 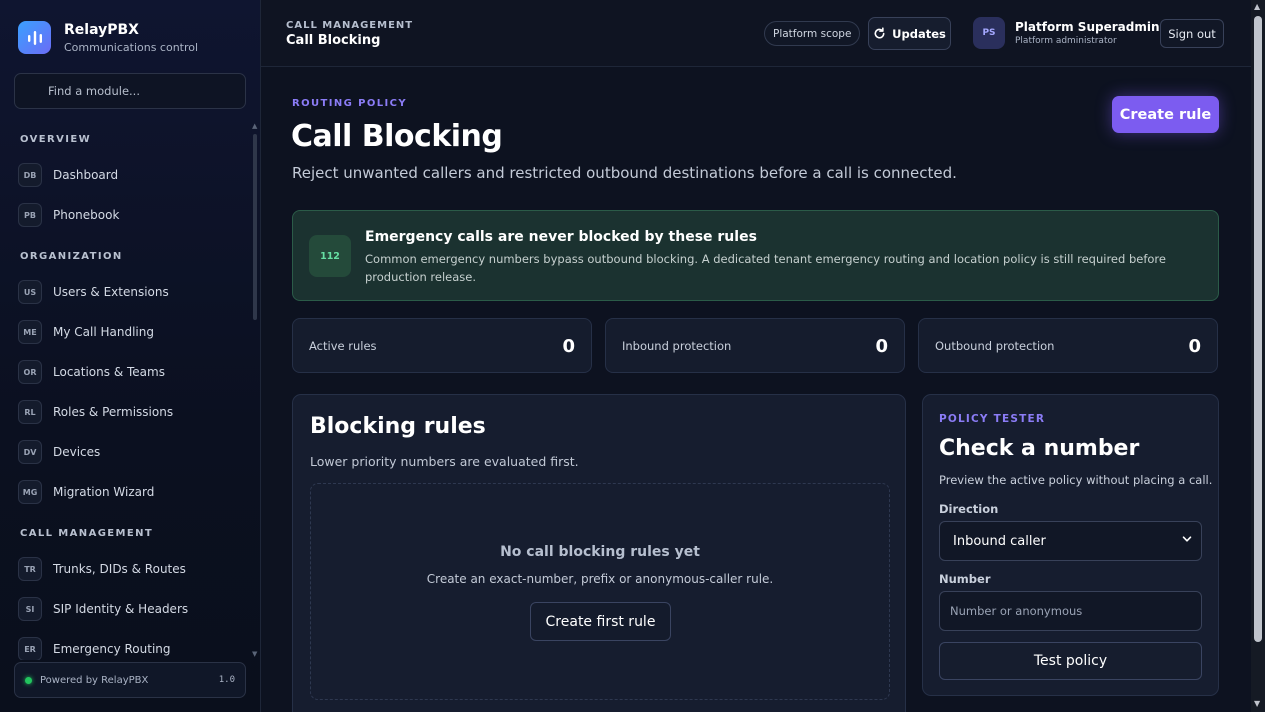 I want to click on sidebar-item-locations: OR Locations & Teams, so click(x=126, y=372).